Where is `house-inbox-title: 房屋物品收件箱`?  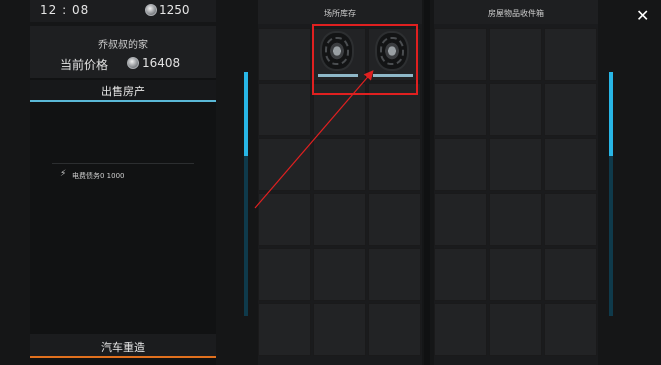
house-inbox-title: 房屋物品收件箱 is located at coordinates (516, 13).